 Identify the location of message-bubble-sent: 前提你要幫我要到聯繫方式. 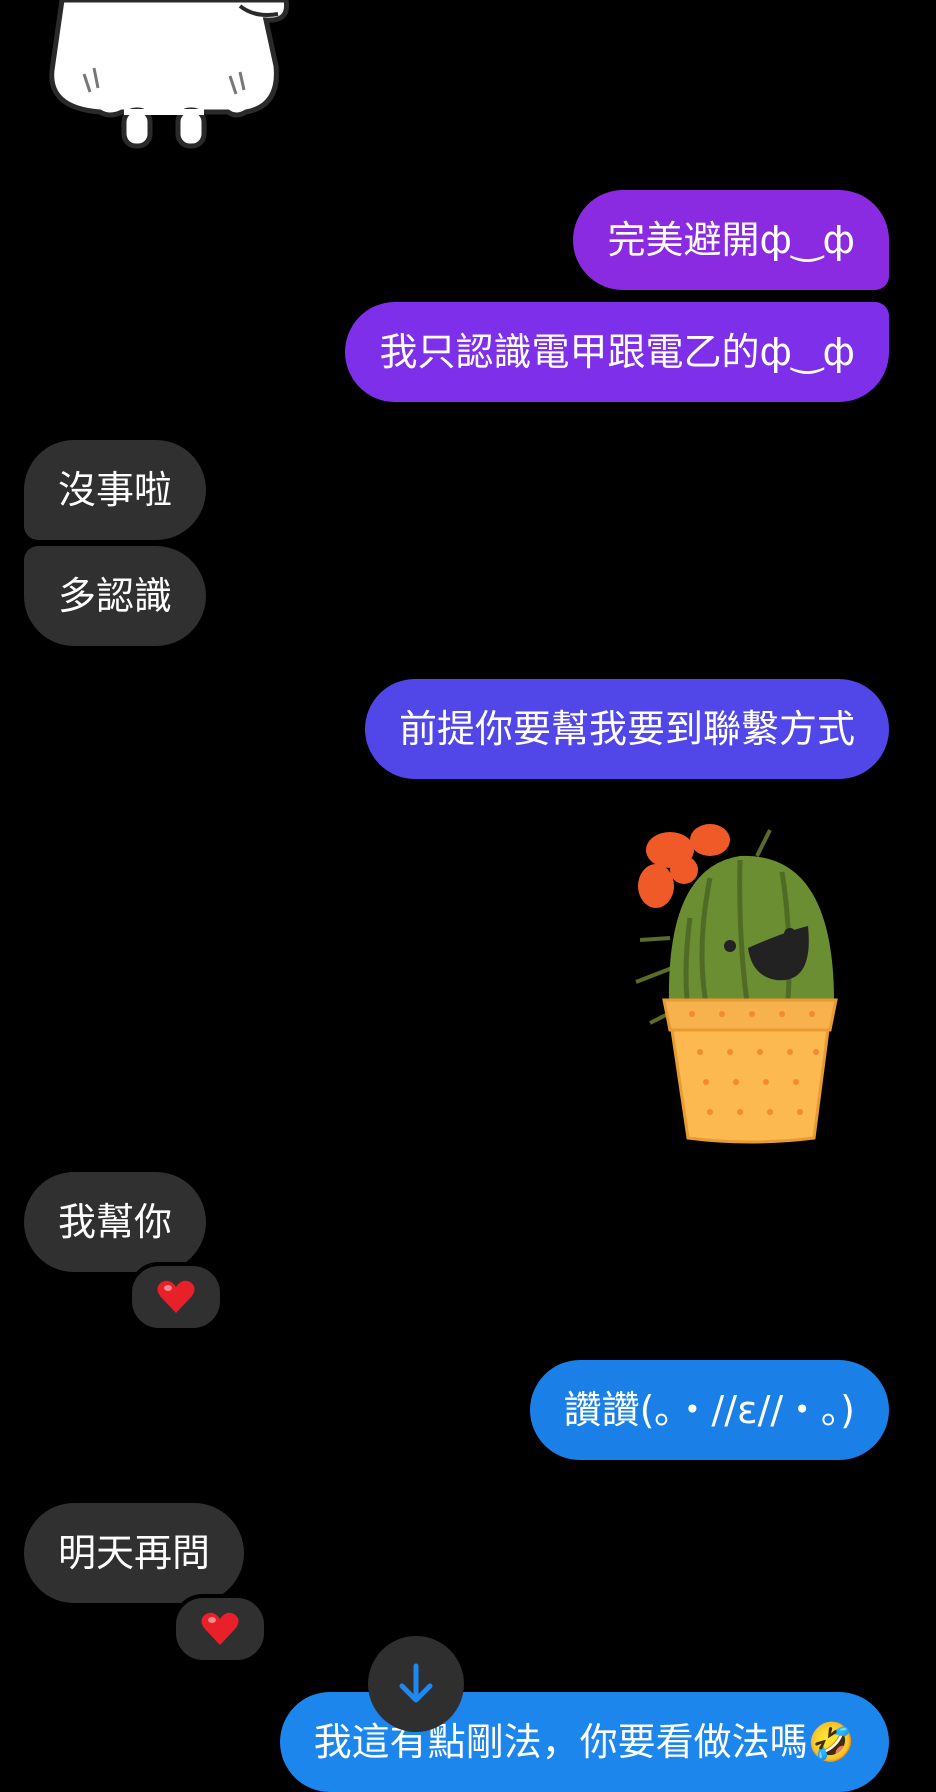
(626, 729).